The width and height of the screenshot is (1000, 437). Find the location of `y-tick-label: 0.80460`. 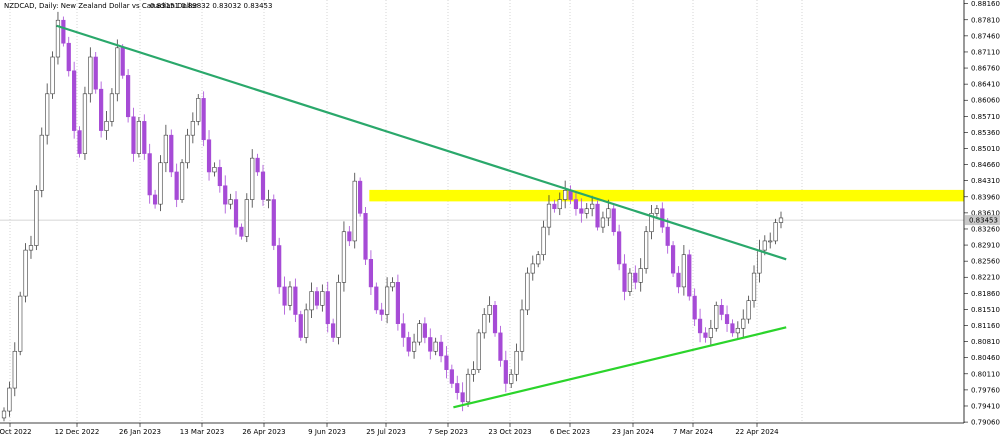

y-tick-label: 0.80460 is located at coordinates (985, 358).